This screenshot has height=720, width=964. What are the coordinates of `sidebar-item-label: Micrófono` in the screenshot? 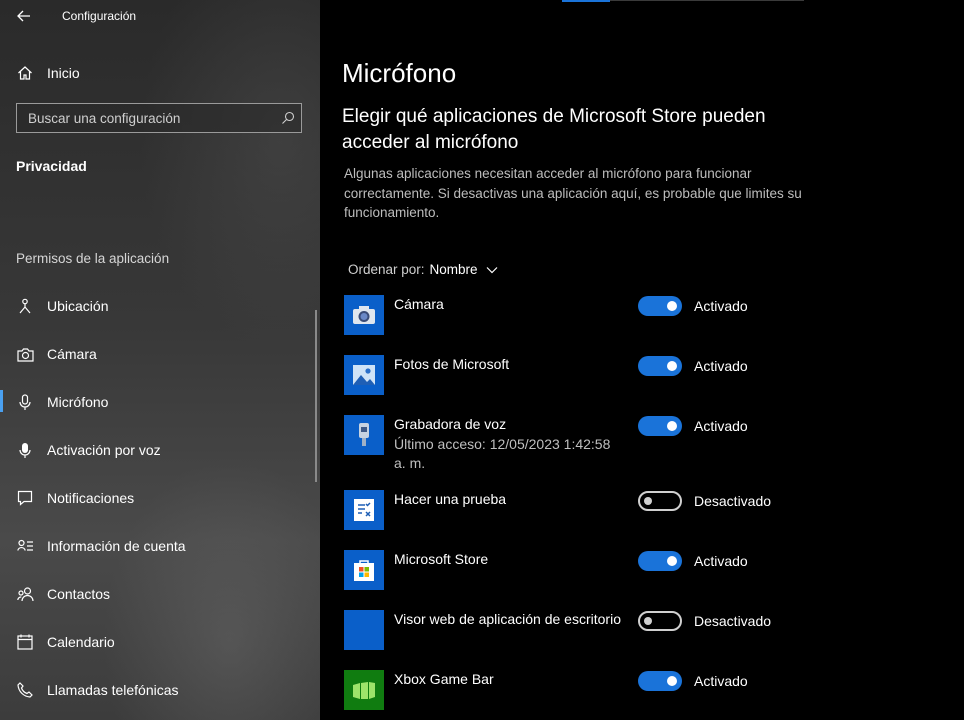 It's located at (78, 402).